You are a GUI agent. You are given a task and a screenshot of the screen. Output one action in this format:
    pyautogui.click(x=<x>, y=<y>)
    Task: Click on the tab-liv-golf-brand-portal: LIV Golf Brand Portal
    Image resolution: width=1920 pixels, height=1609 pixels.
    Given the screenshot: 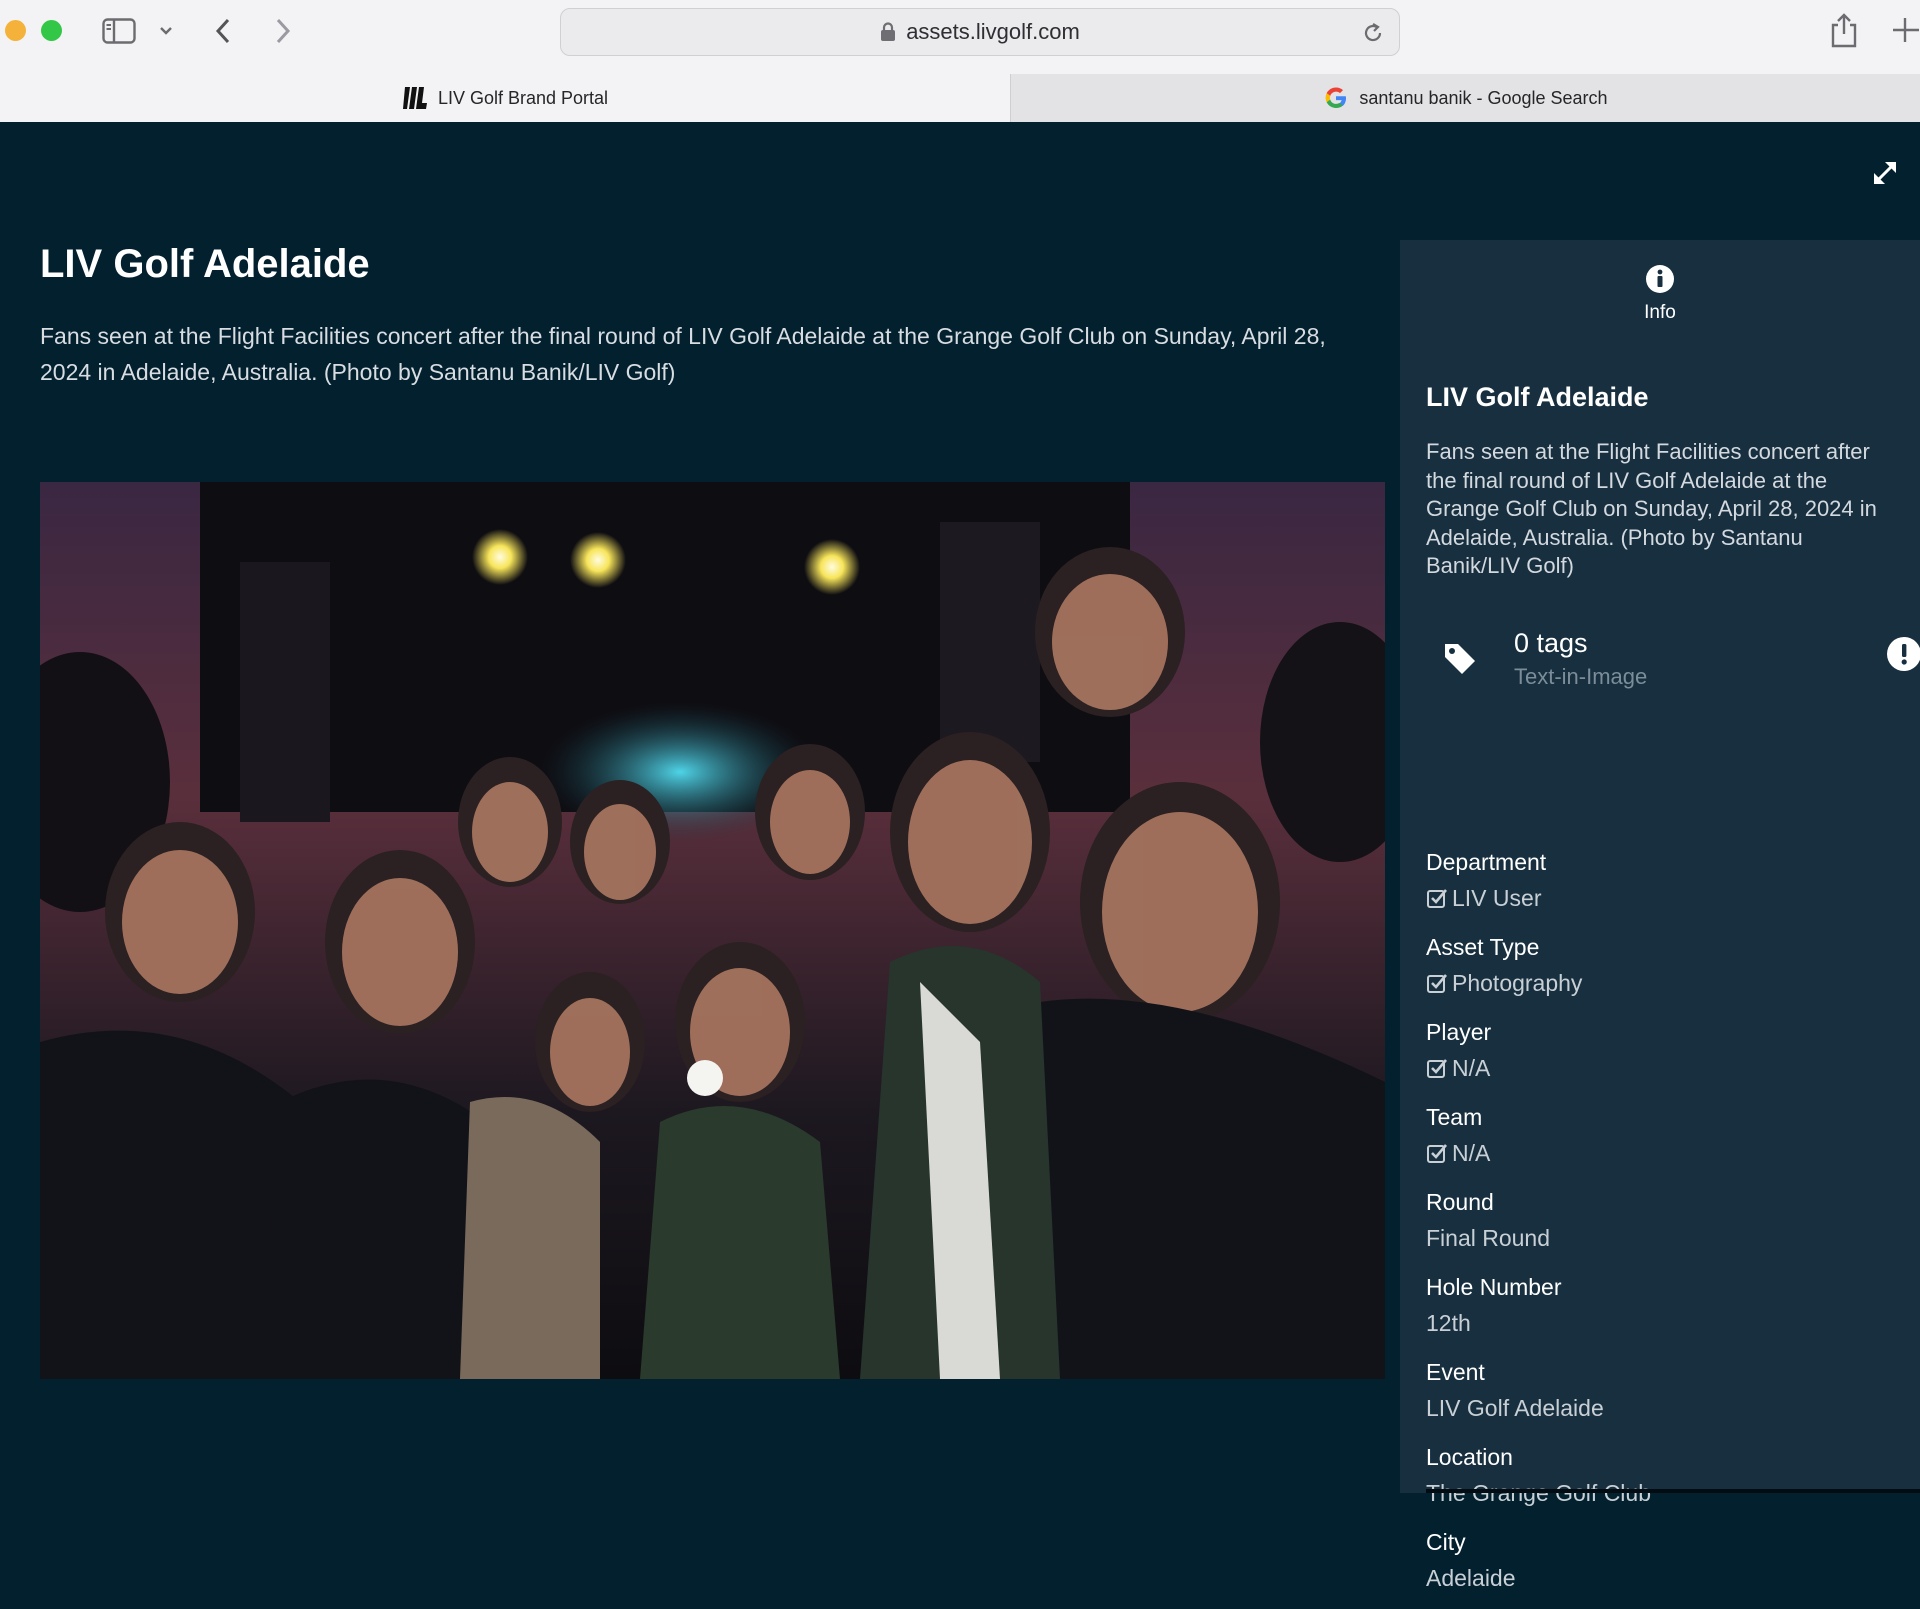 What is the action you would take?
    pyautogui.click(x=505, y=98)
    